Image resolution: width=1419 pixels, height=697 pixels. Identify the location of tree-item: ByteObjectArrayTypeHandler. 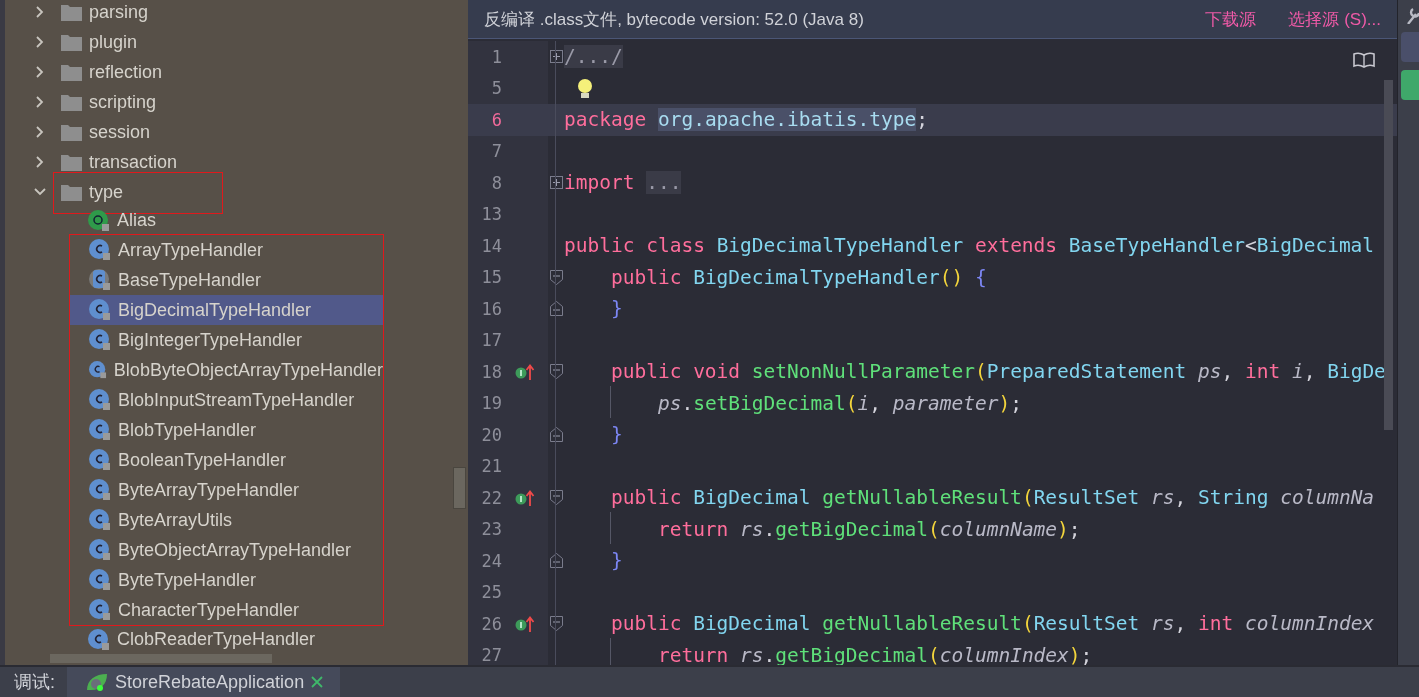
(226, 550).